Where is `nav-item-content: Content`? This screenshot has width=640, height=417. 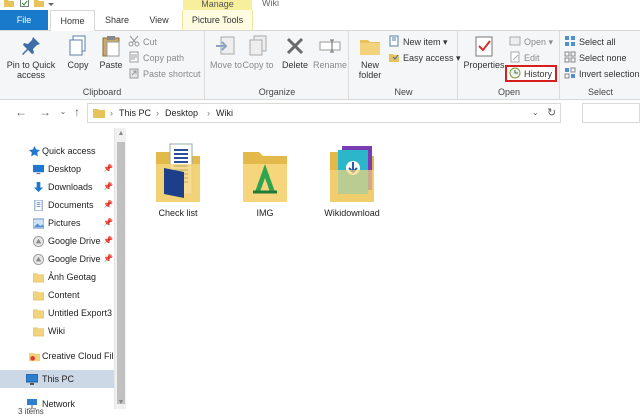
nav-item-content: Content is located at coordinates (57, 295).